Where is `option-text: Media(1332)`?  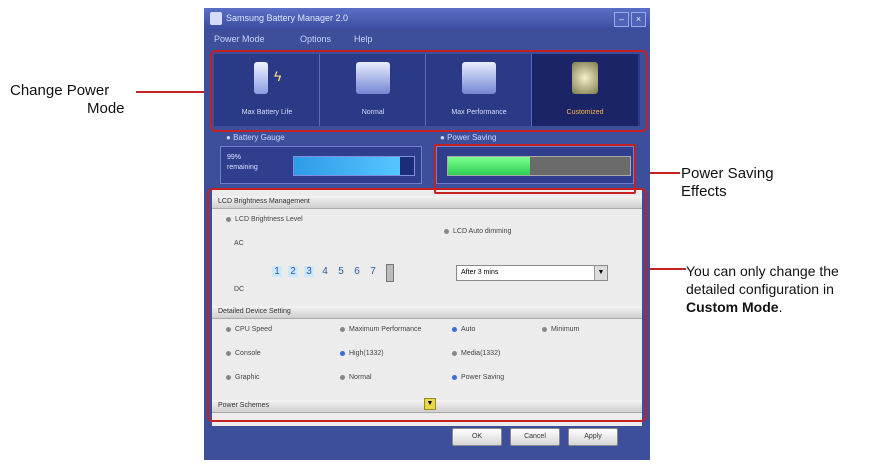
option-text: Media(1332) is located at coordinates (481, 353).